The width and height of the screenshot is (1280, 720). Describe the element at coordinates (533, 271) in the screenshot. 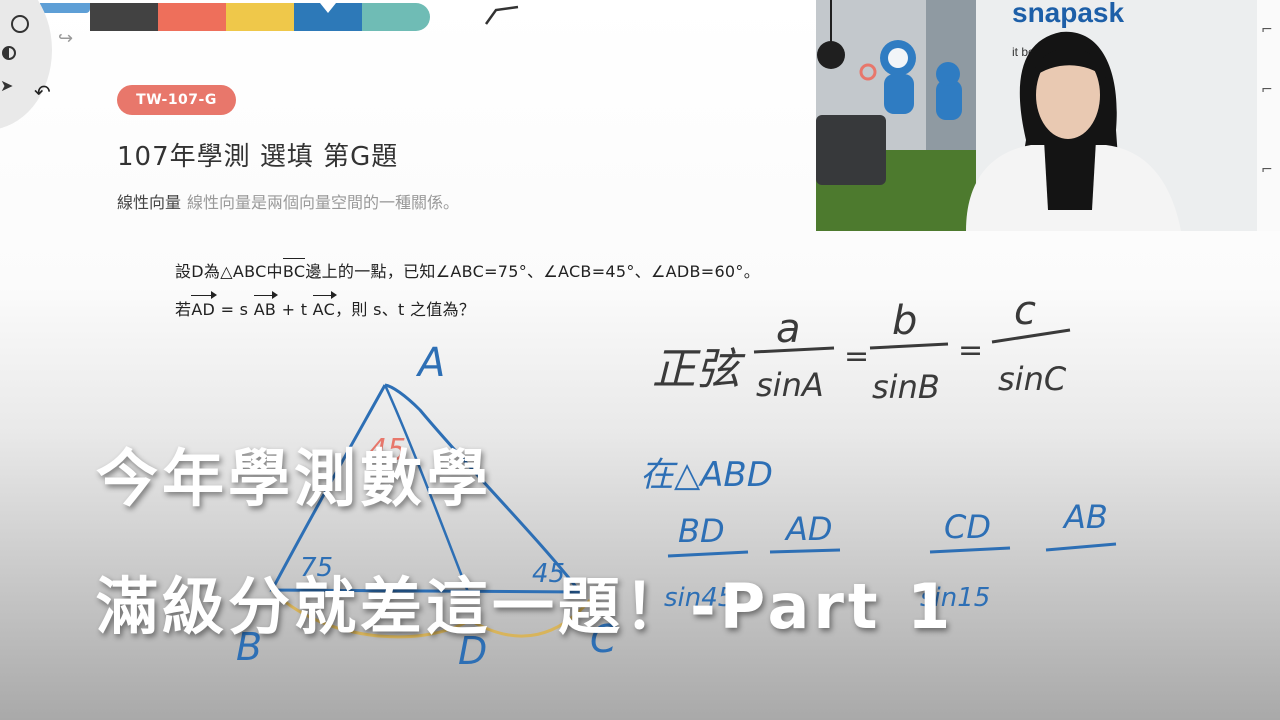

I see `q1-text-b: 邊上的一點，已知∠ABC=75°、∠ACB=45°、∠ADB=60°。` at that location.